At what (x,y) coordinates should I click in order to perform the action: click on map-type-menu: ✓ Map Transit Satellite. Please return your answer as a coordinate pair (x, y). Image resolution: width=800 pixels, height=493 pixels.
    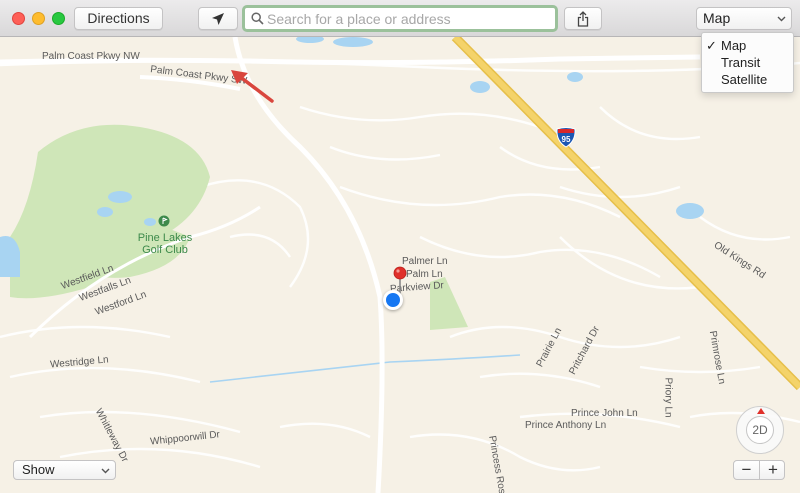
    Looking at the image, I should click on (747, 62).